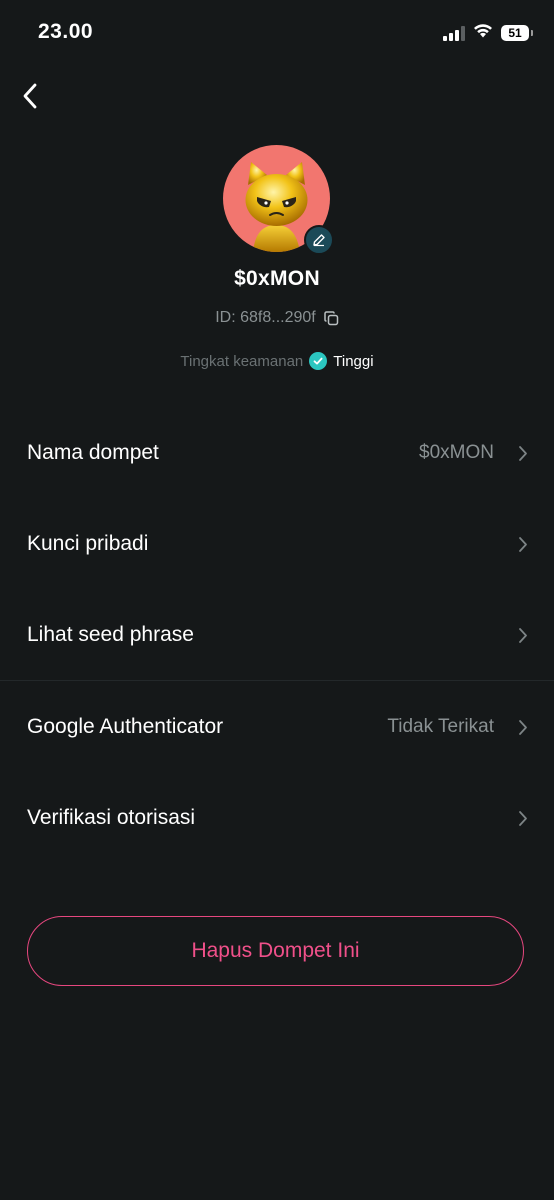 Image resolution: width=554 pixels, height=1200 pixels. Describe the element at coordinates (277, 727) in the screenshot. I see `menu-item-google-authenticator: Google Authenticator Tidak Terikat` at that location.